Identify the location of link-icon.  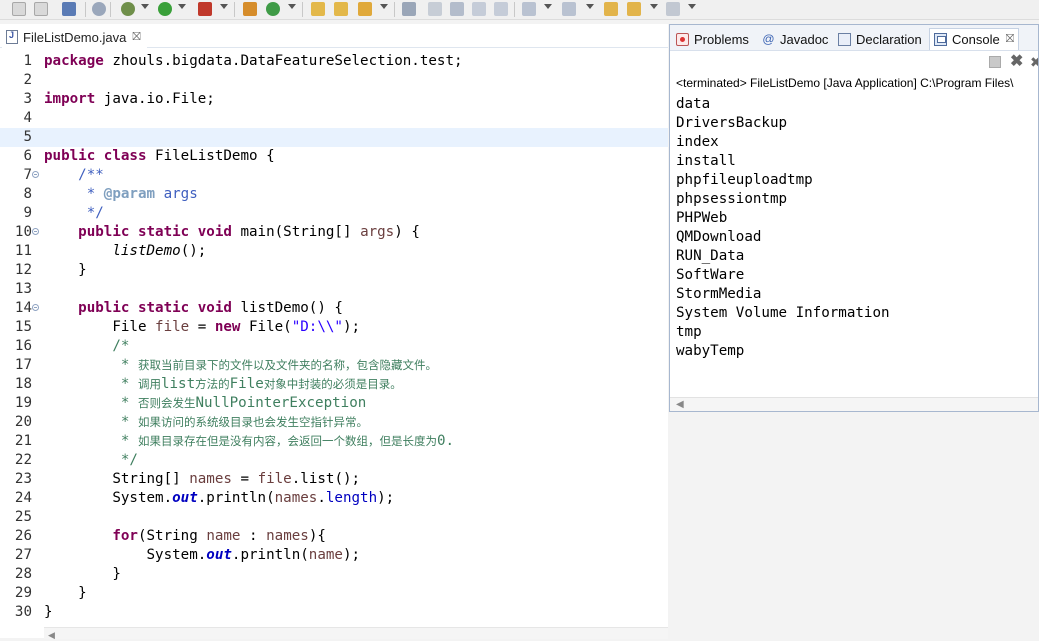
(435, 9).